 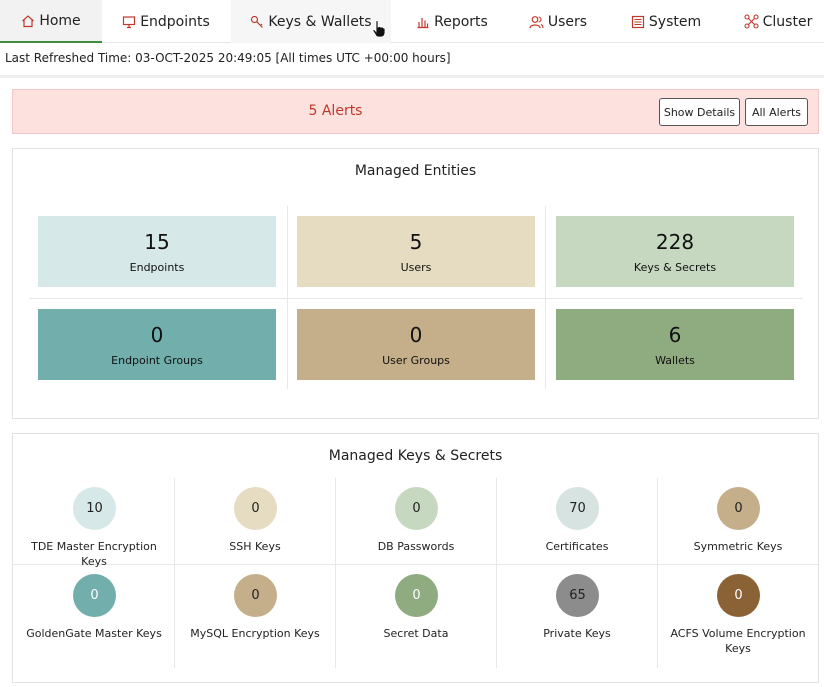 What do you see at coordinates (415, 171) in the screenshot?
I see `panel-title: Managed Entities` at bounding box center [415, 171].